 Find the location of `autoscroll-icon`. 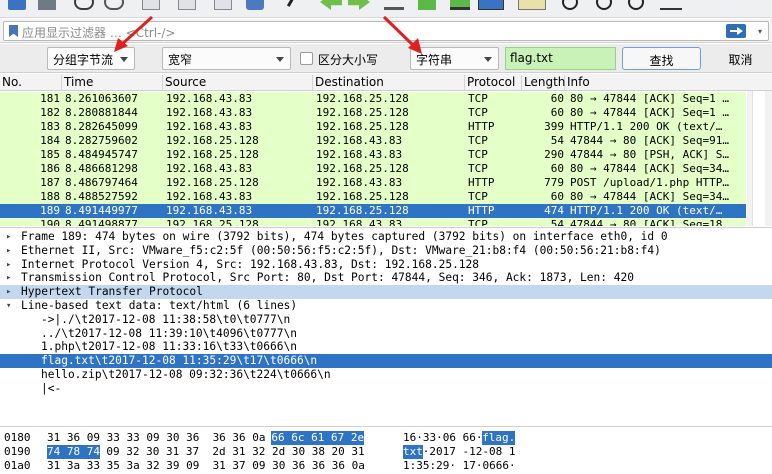

autoscroll-icon is located at coordinates (491, 5).